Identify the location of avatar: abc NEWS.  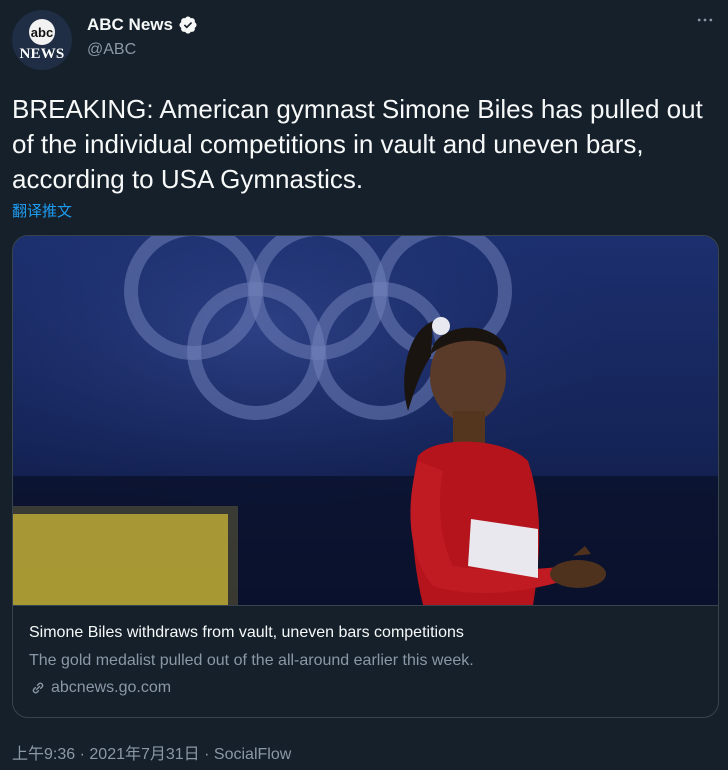
(42, 40).